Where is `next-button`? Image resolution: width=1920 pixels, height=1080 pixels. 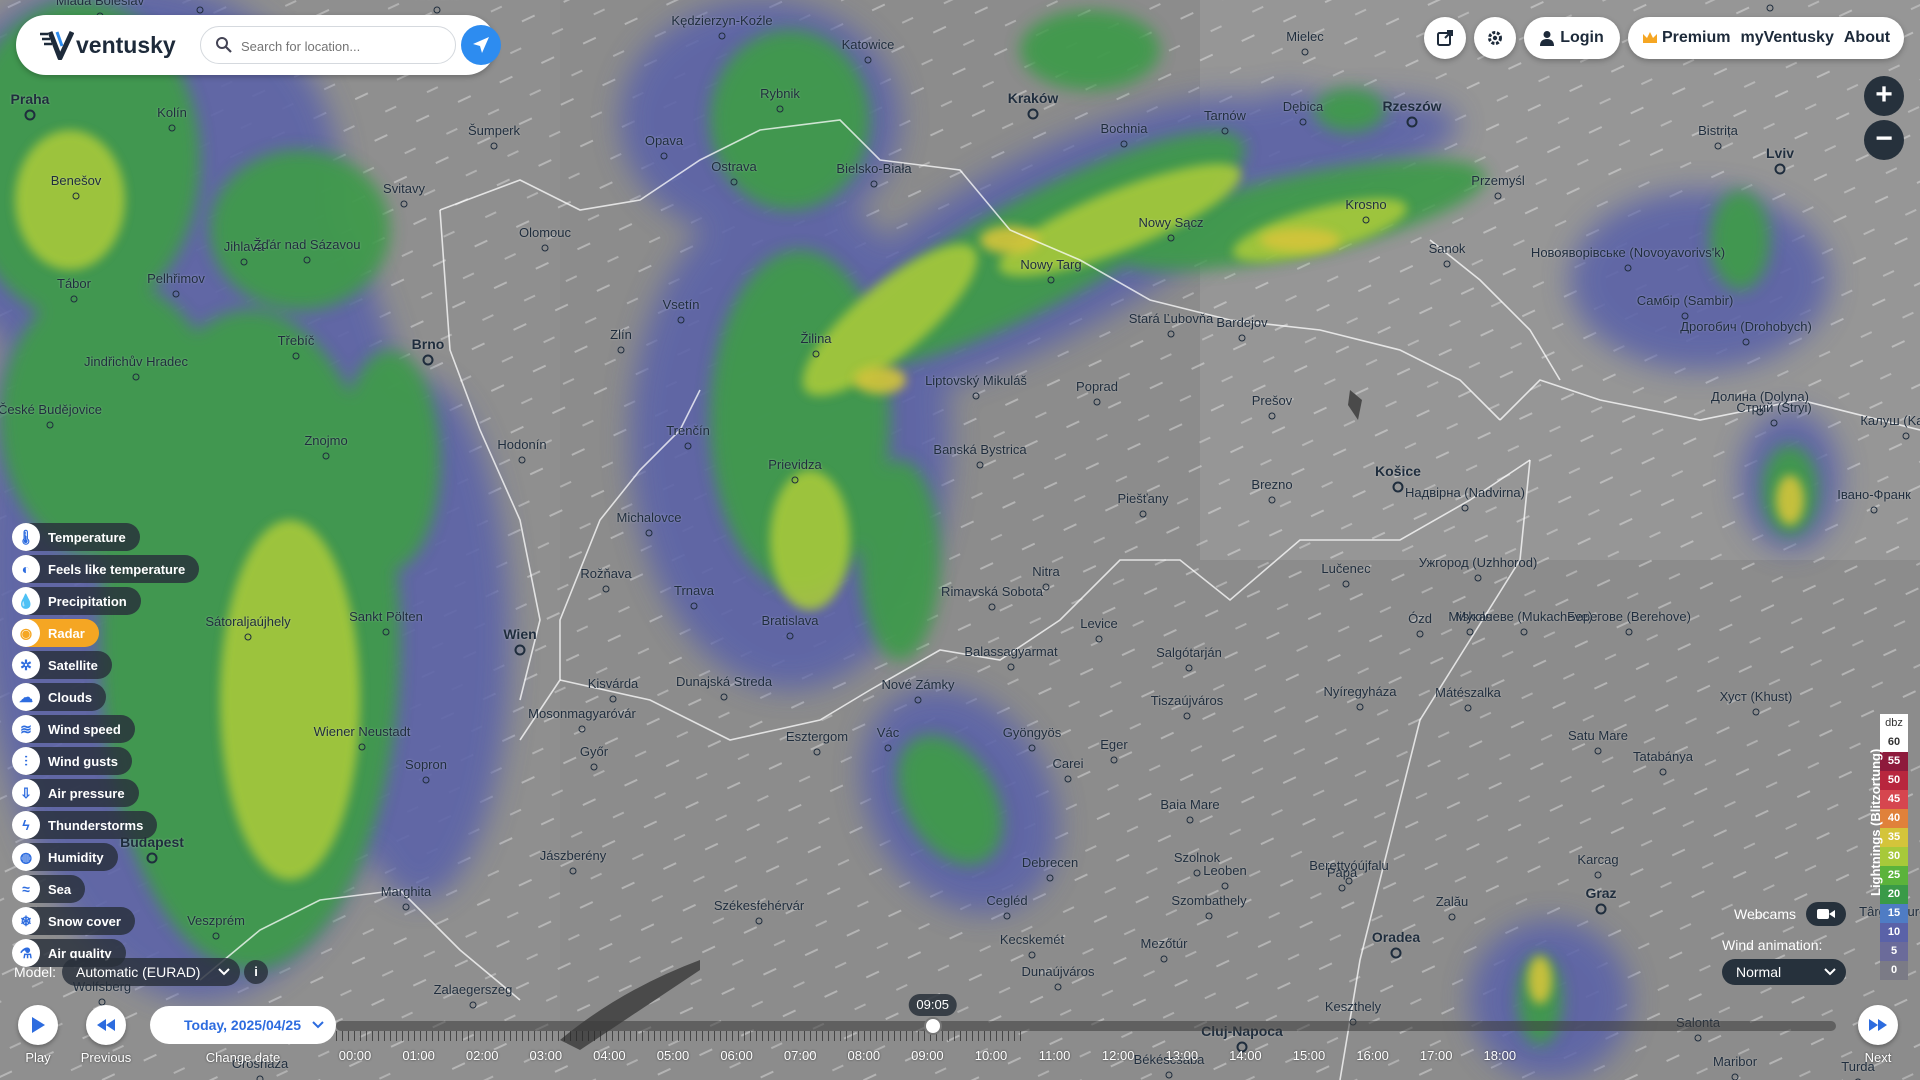
next-button is located at coordinates (1878, 1025).